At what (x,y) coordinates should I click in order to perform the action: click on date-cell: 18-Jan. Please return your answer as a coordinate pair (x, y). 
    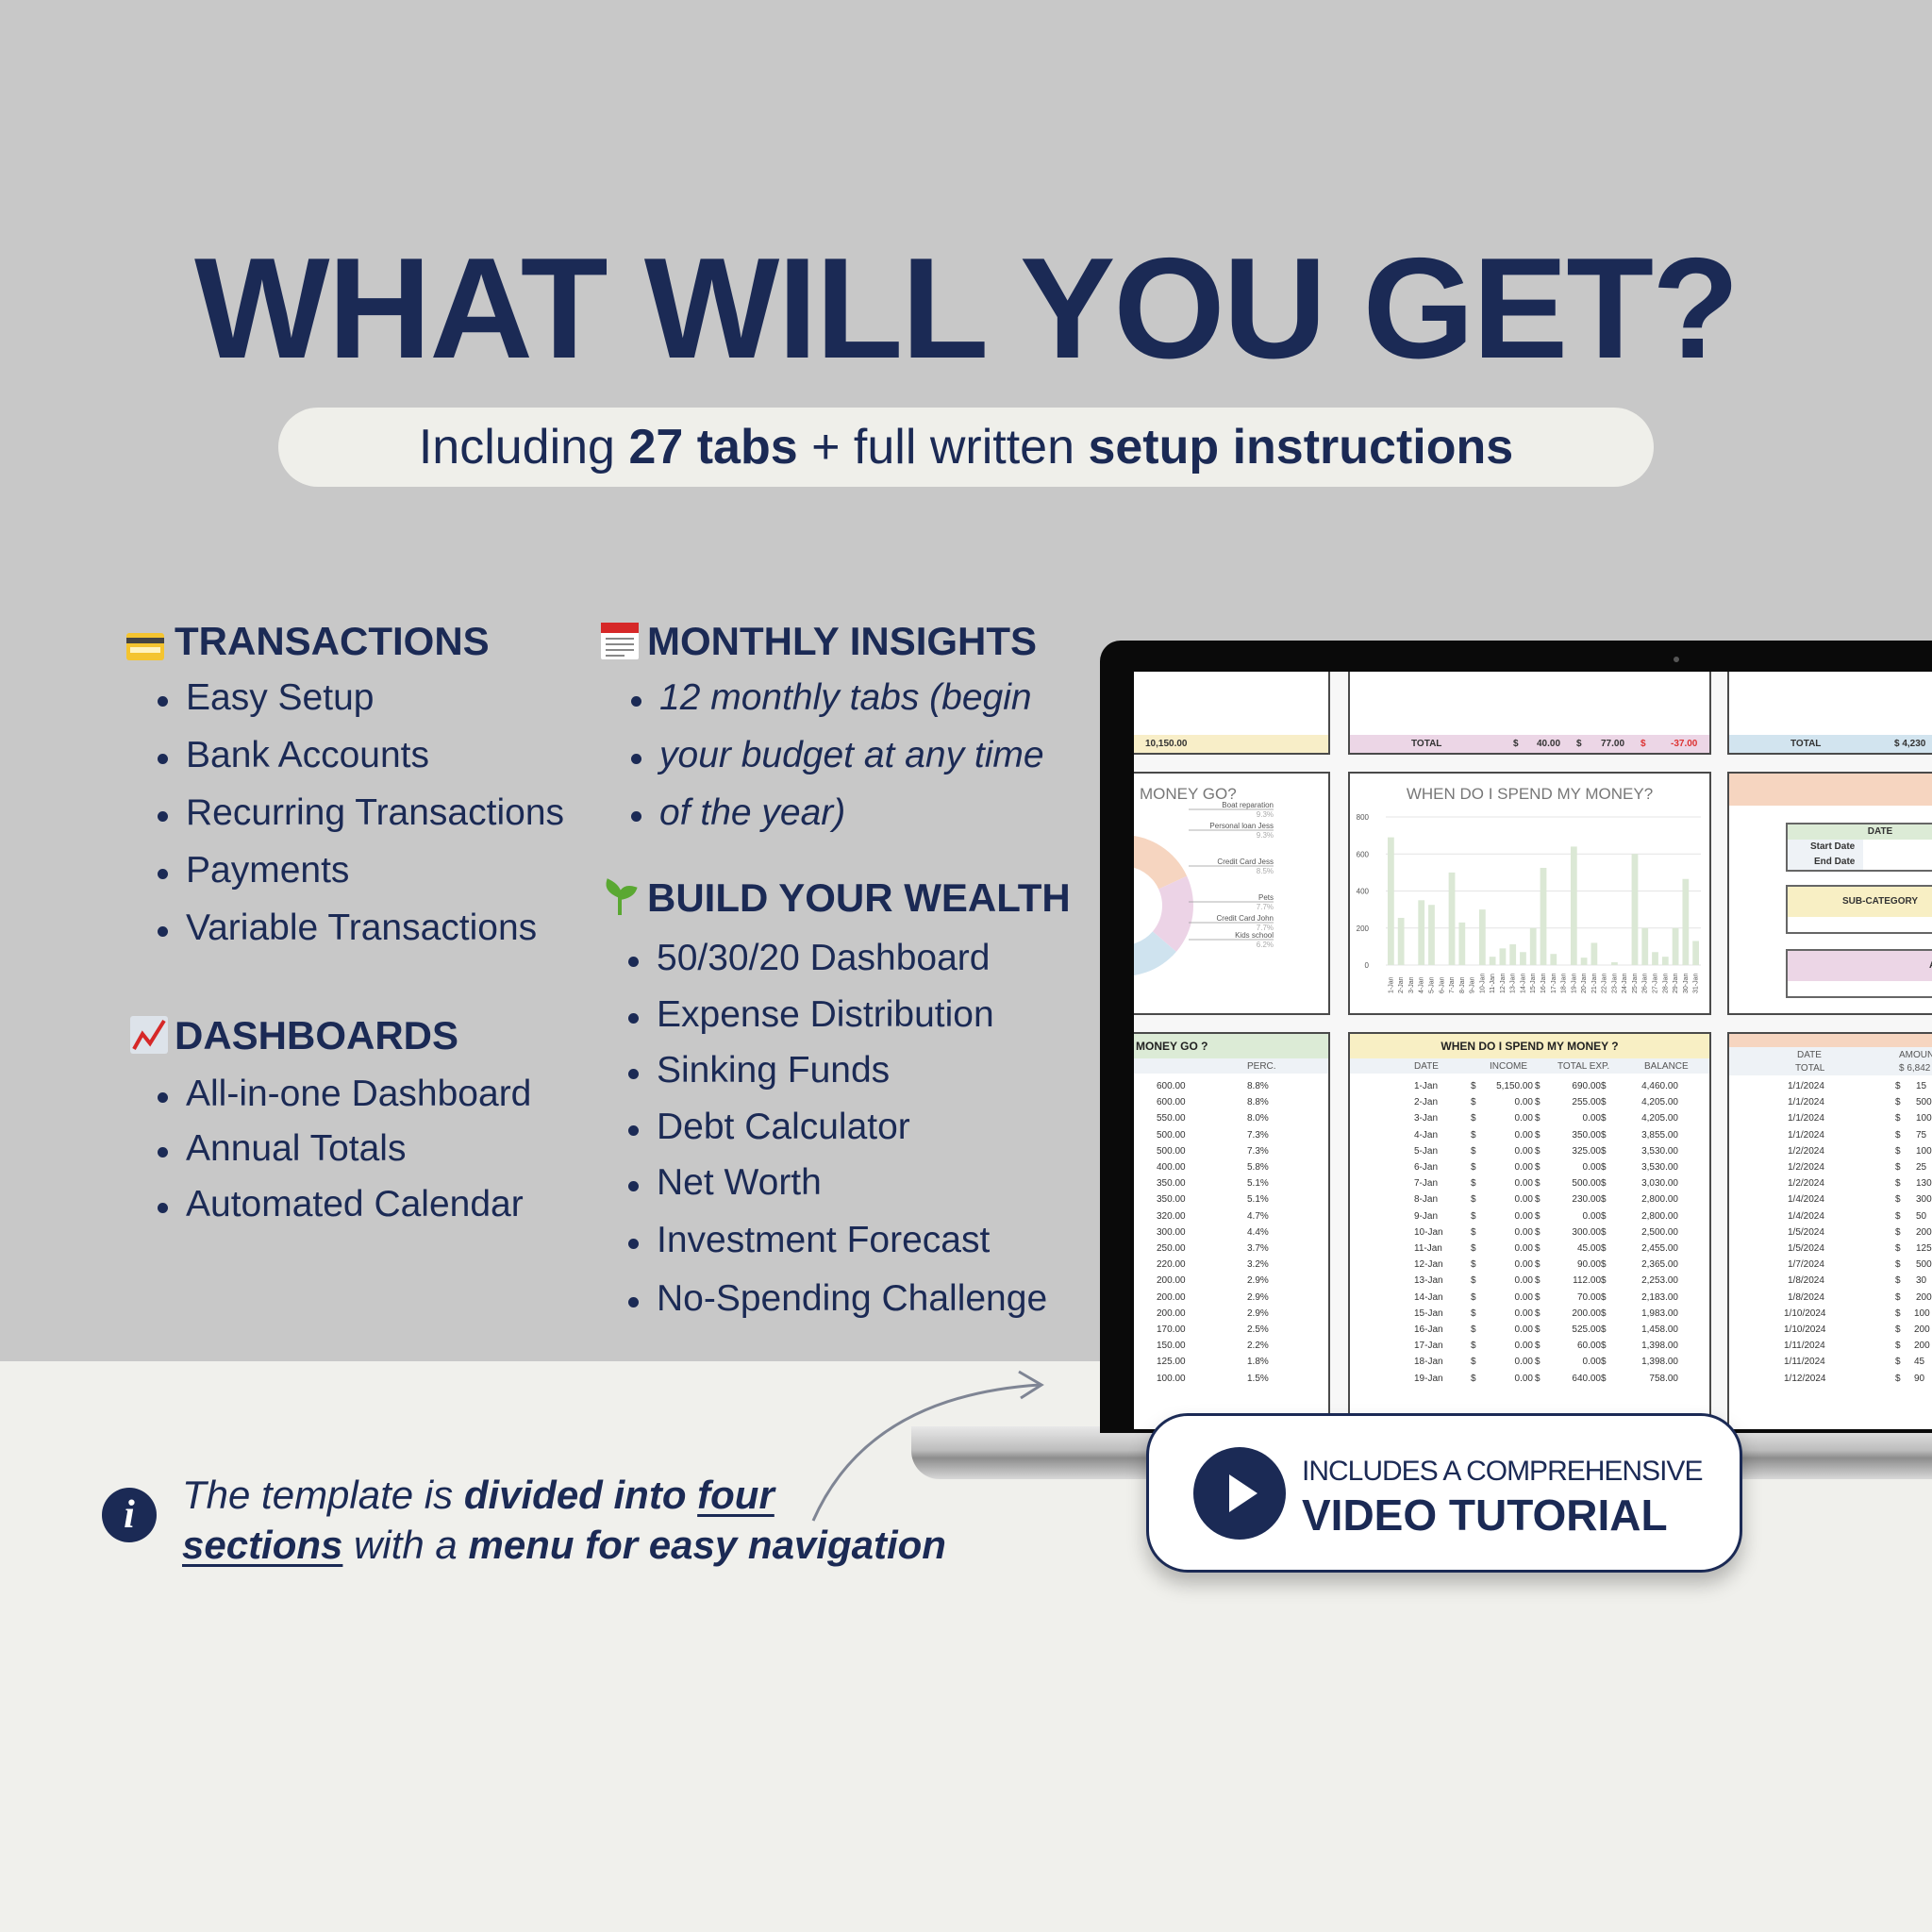
    Looking at the image, I should click on (1429, 1363).